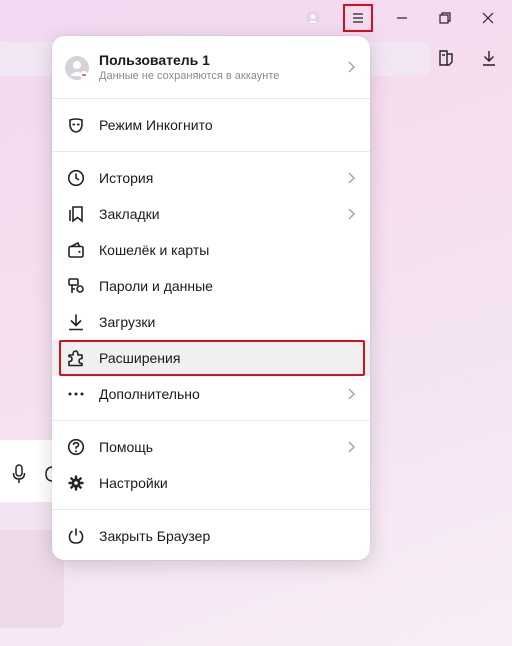  Describe the element at coordinates (126, 178) in the screenshot. I see `menu-item-label: История` at that location.